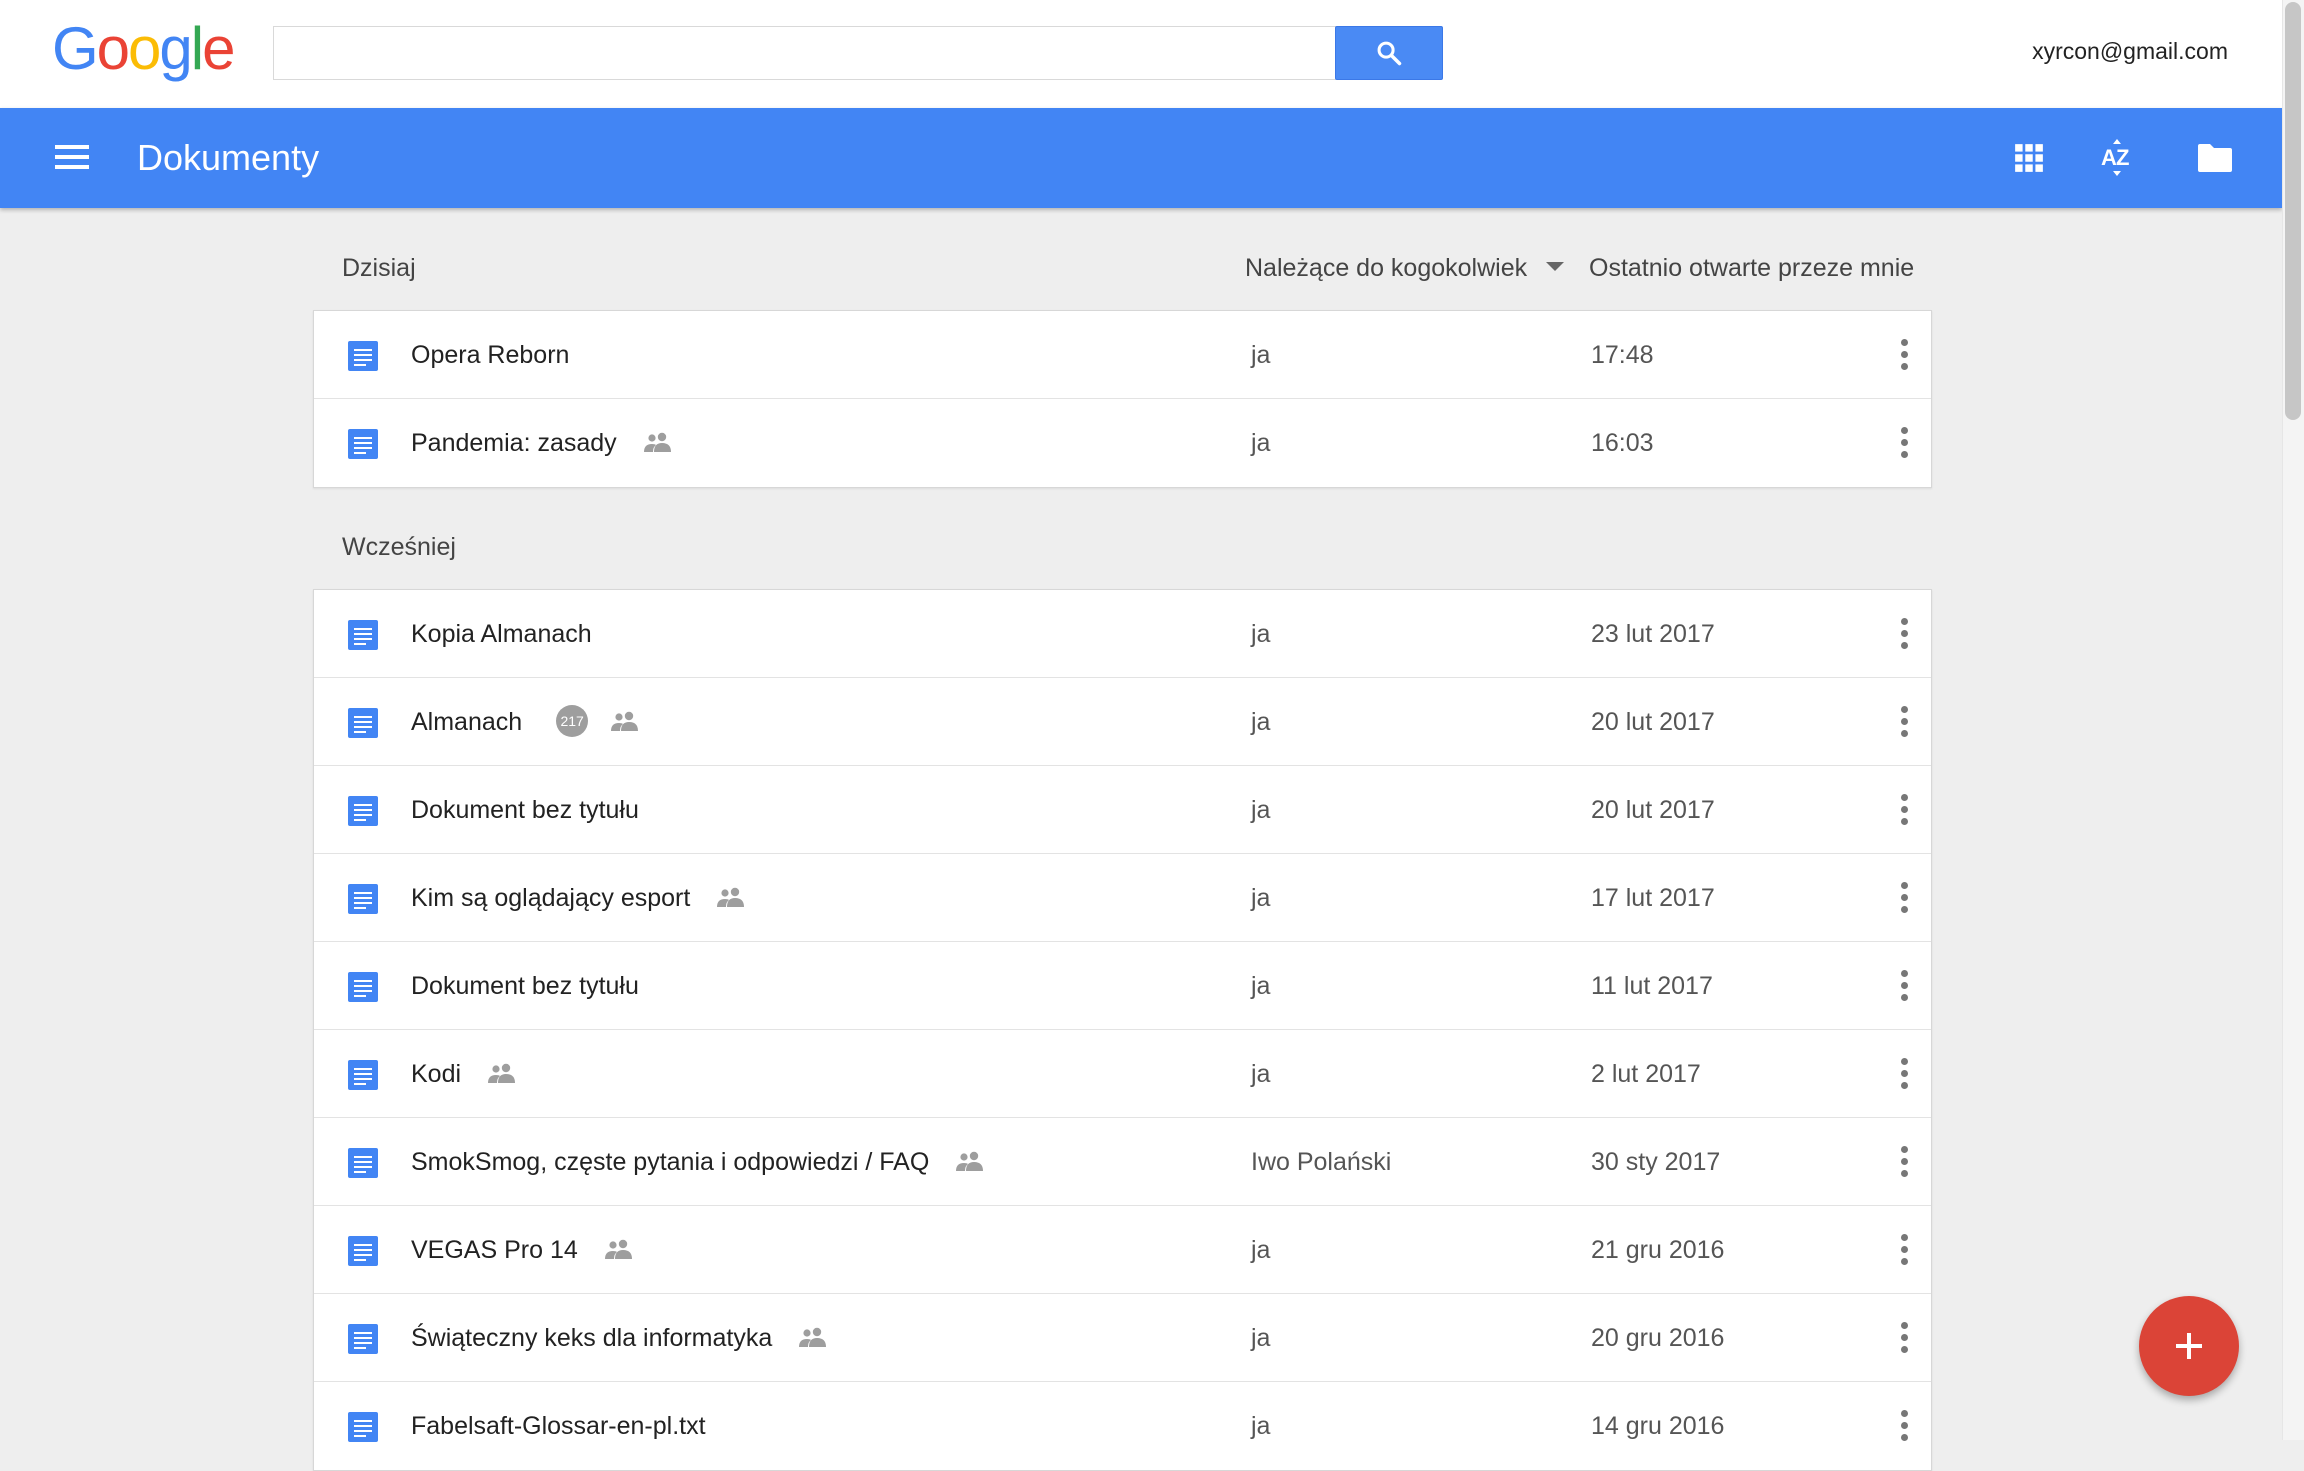 Image resolution: width=2304 pixels, height=1471 pixels. I want to click on section-today-label: Dzisiaj, so click(379, 268).